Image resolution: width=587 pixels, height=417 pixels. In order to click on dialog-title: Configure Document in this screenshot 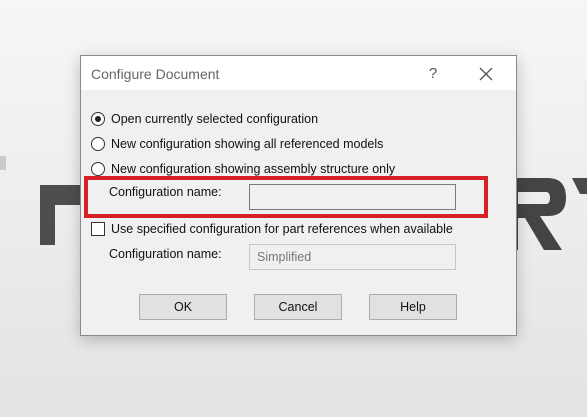, I will do `click(155, 74)`.